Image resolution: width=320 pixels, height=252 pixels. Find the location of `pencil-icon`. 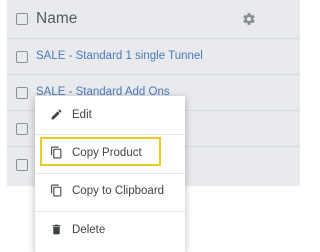

pencil-icon is located at coordinates (56, 114).